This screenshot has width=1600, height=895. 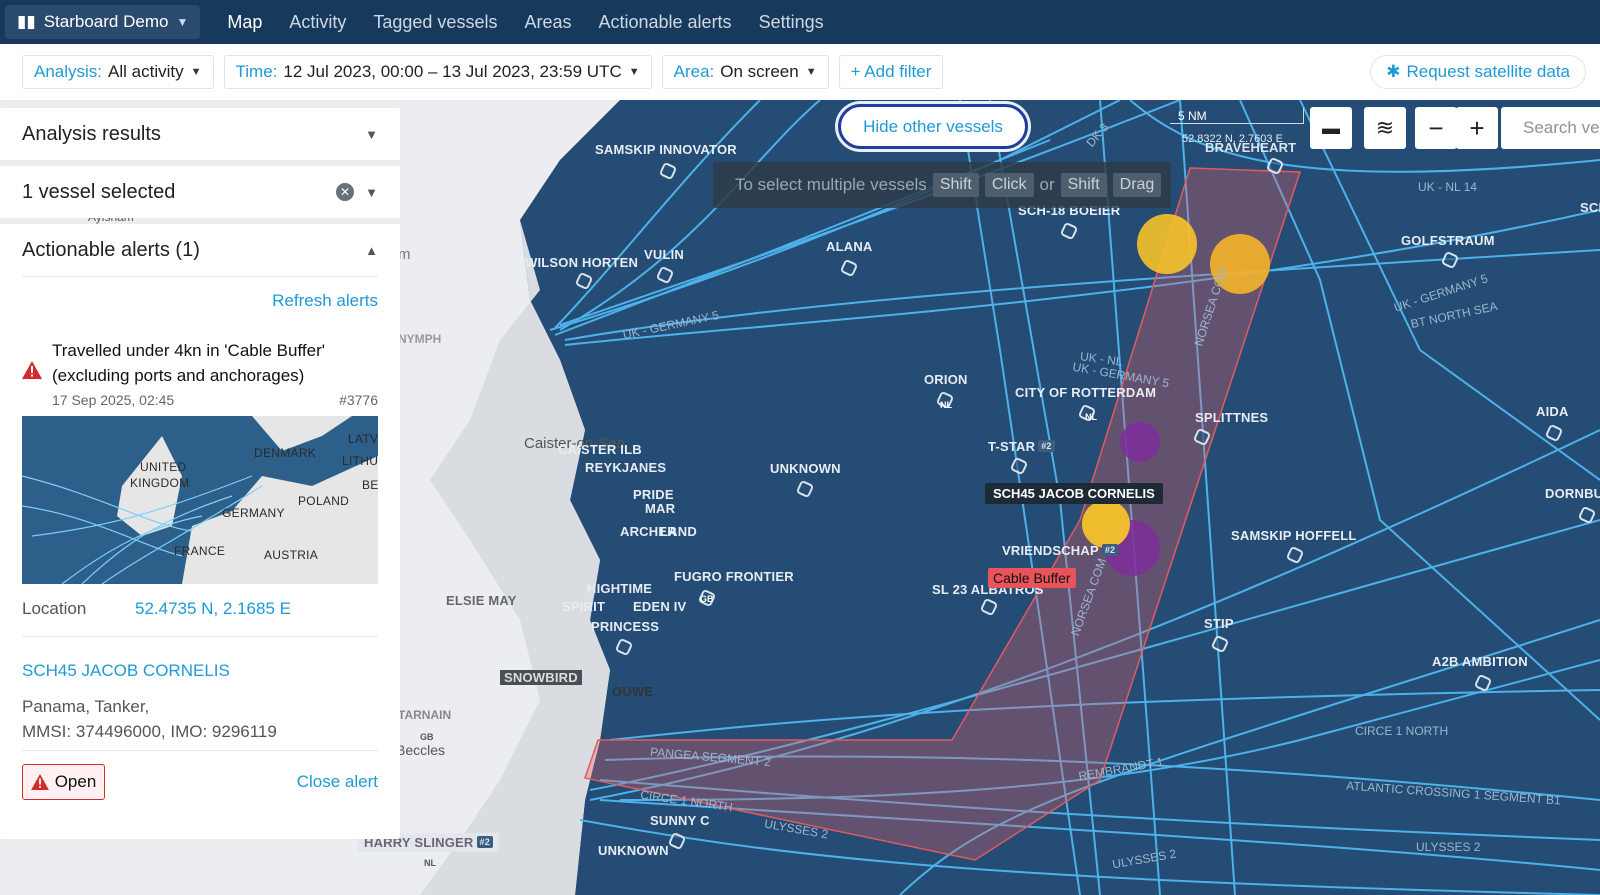 I want to click on vessel-label: SPIRIT, so click(x=583, y=606).